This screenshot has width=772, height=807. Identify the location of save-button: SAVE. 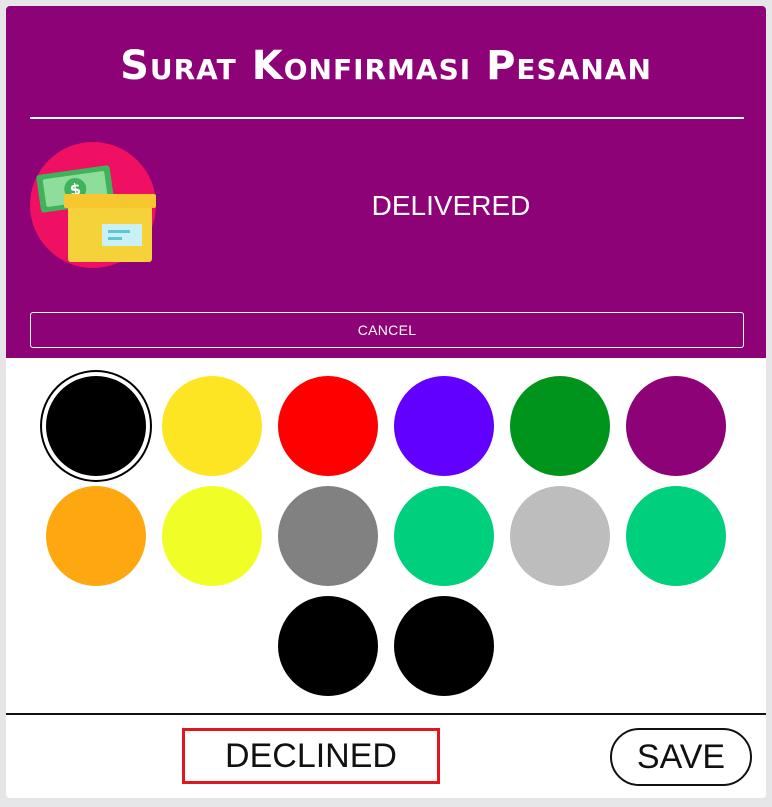
(681, 757).